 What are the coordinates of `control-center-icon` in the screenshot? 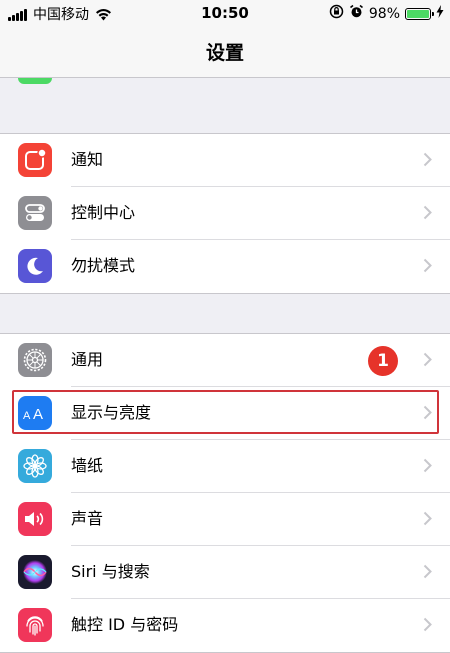 It's located at (35, 213).